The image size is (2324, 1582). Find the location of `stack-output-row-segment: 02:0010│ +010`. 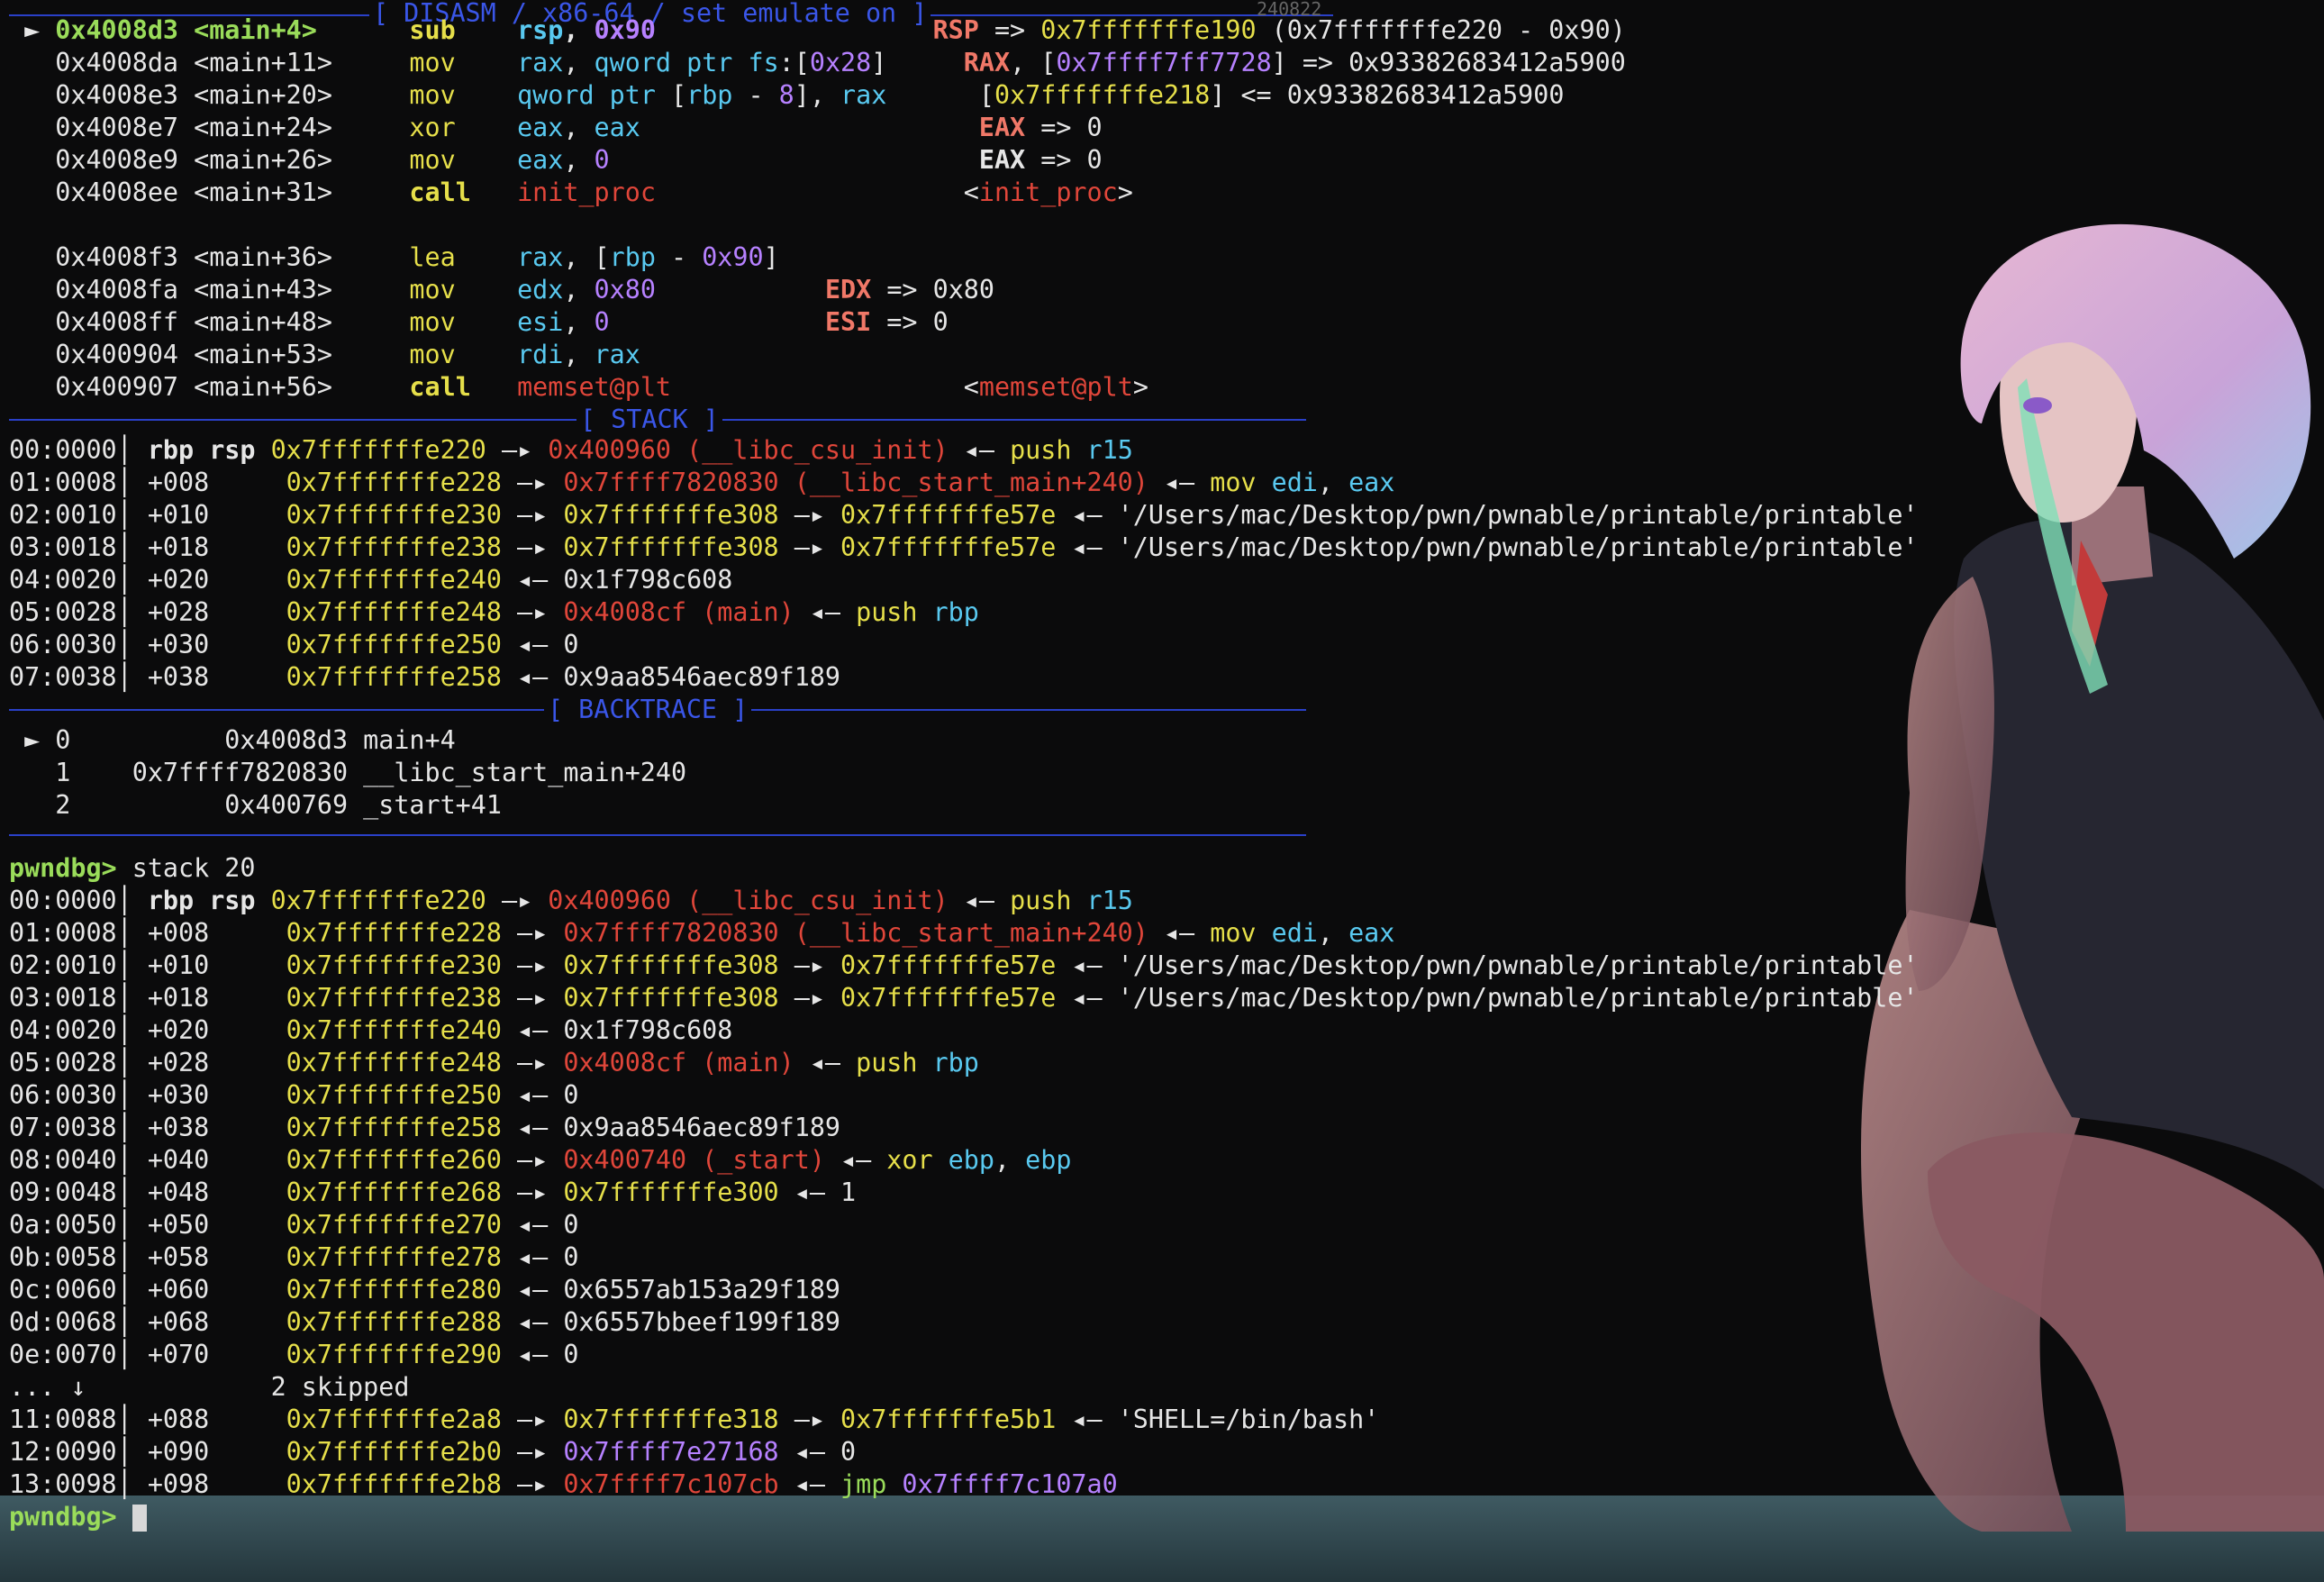

stack-output-row-segment: 02:0010│ +010 is located at coordinates (148, 965).